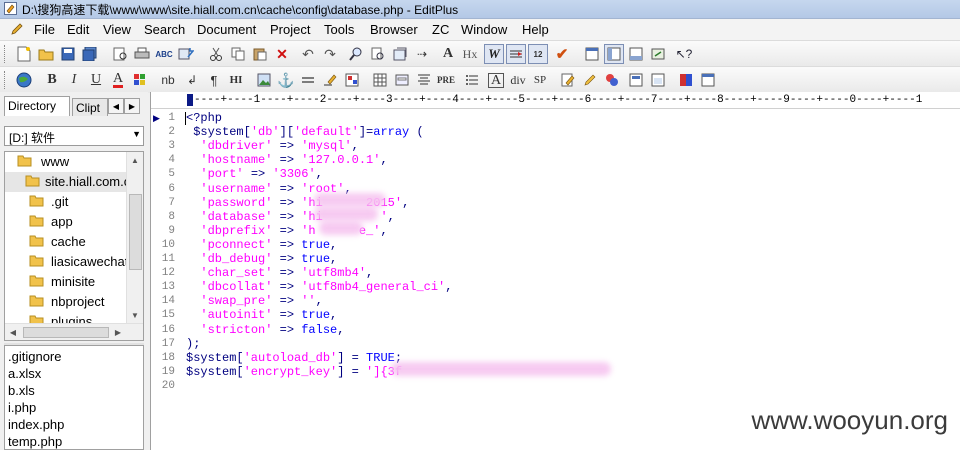  Describe the element at coordinates (66, 282) in the screenshot. I see `tree-item-minisite: minisite` at that location.